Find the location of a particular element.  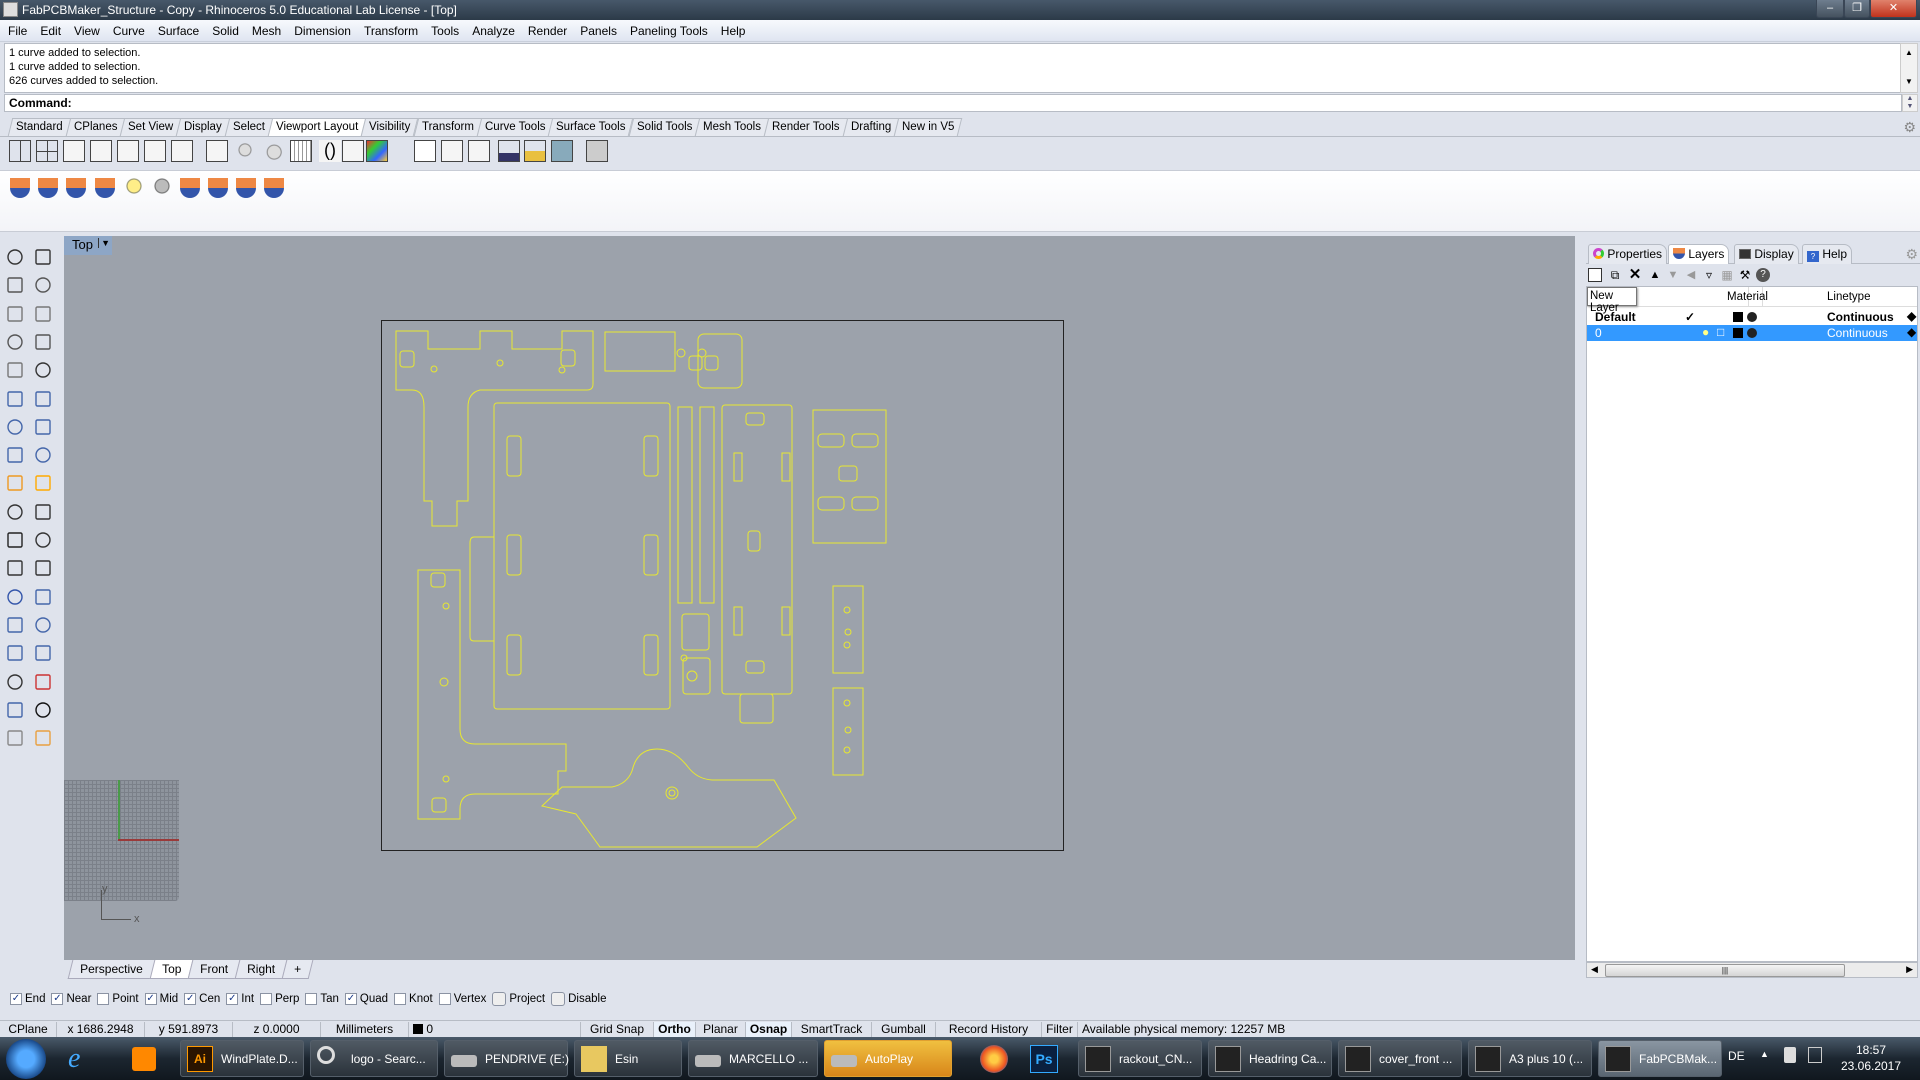

viewport-title: Top ▼ is located at coordinates (88, 245).